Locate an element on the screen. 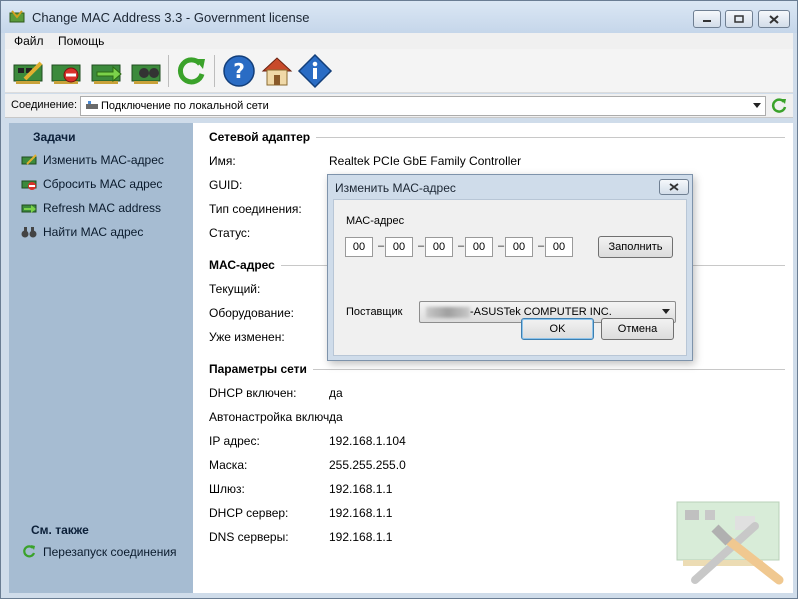  section-adapter: Сетевой адаптер is located at coordinates (497, 137).